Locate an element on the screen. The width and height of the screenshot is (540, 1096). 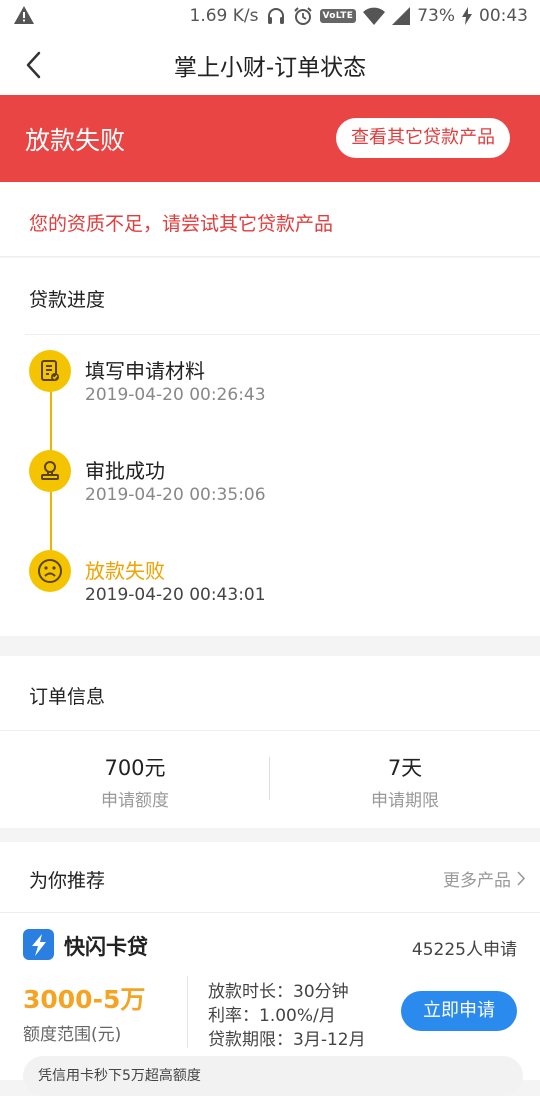
headphones-icon is located at coordinates (275, 16).